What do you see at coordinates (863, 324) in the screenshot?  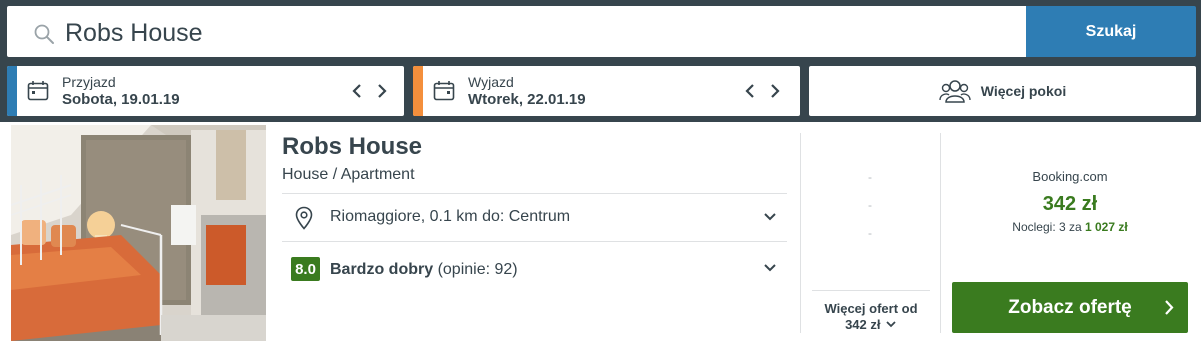 I see `more-offers-price: 342 zł` at bounding box center [863, 324].